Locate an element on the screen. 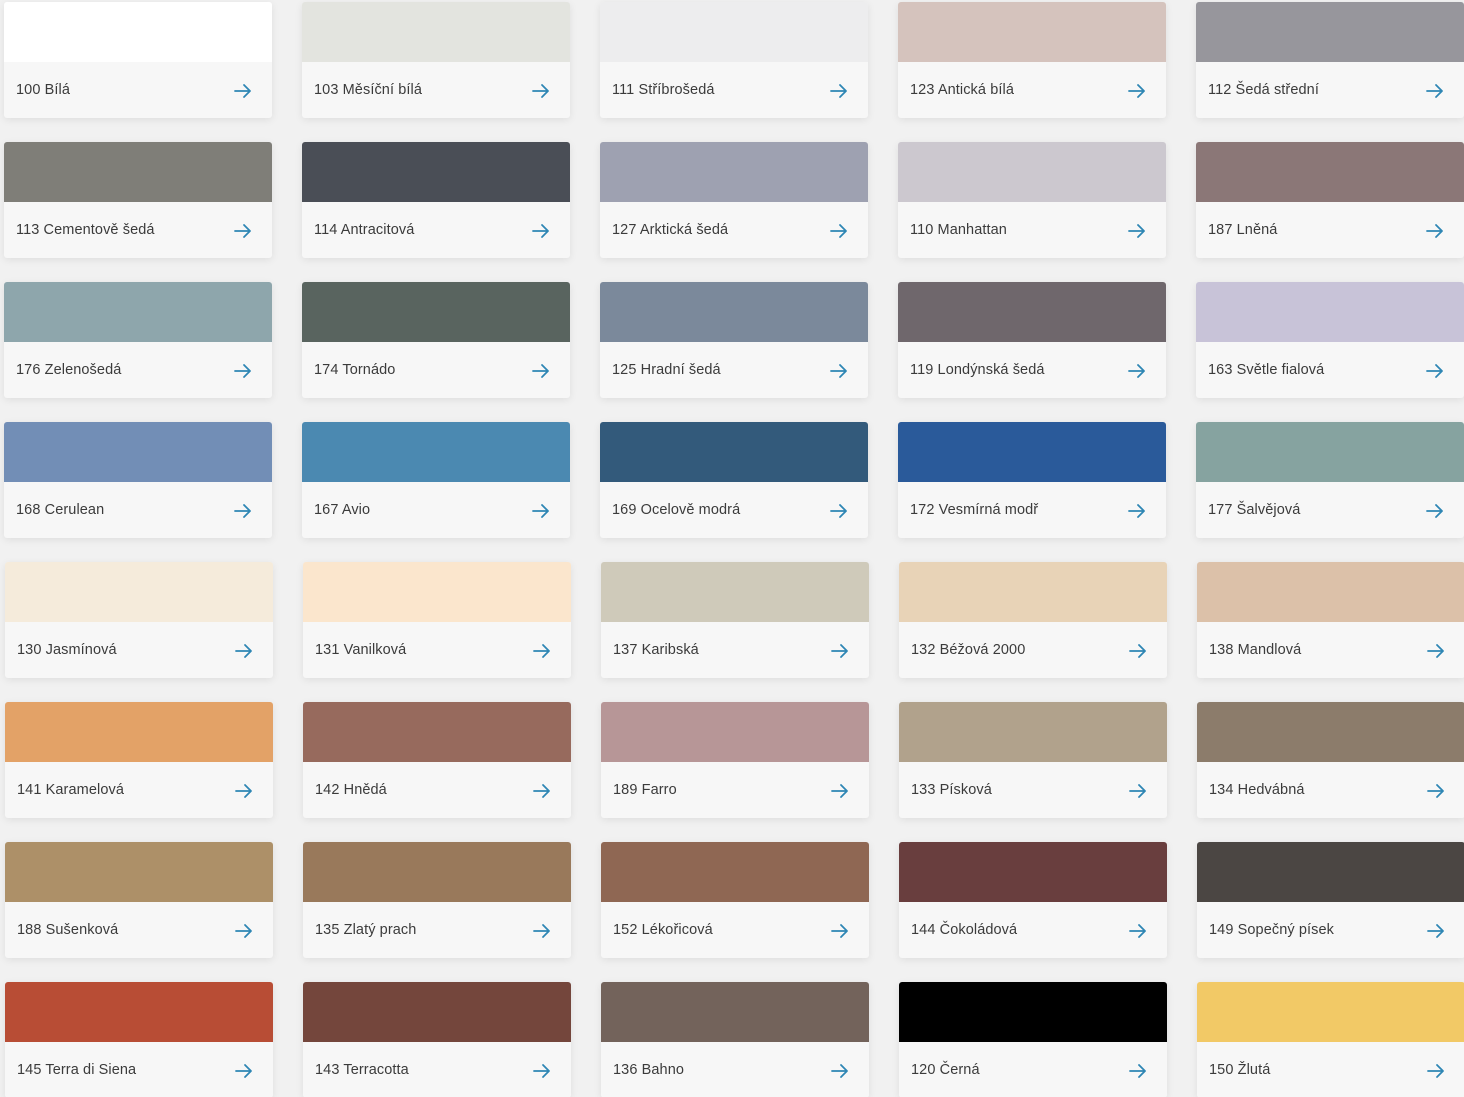 The image size is (1464, 1097). color-label: 169 Ocelově modrá is located at coordinates (676, 510).